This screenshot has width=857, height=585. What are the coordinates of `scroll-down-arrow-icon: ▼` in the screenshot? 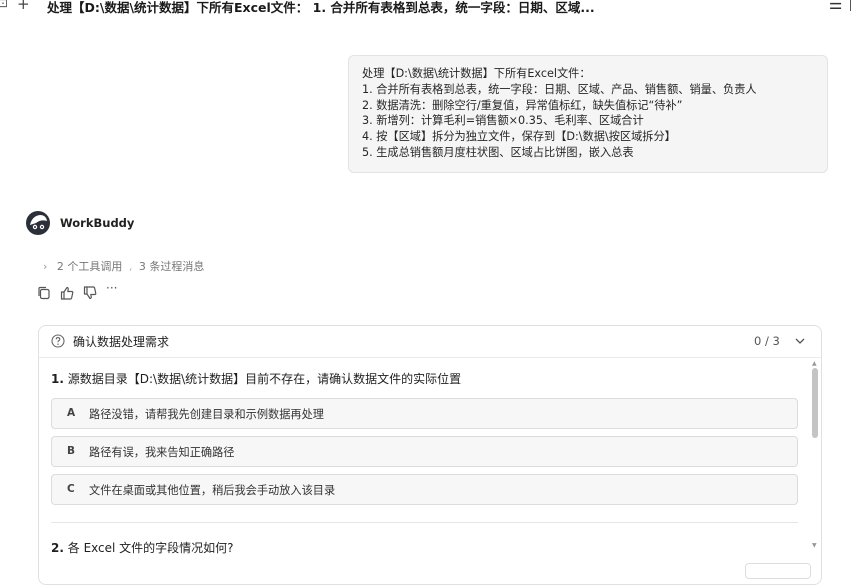 It's located at (814, 545).